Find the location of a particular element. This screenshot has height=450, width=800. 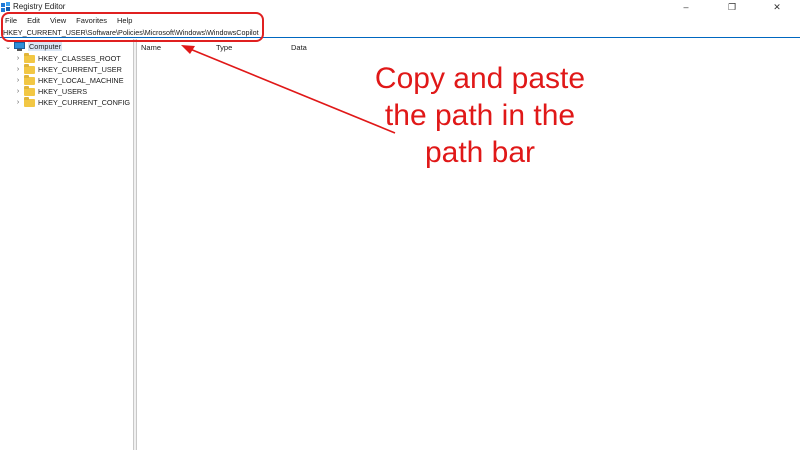

tree-node-label: HKEY_USERS is located at coordinates (63, 91).